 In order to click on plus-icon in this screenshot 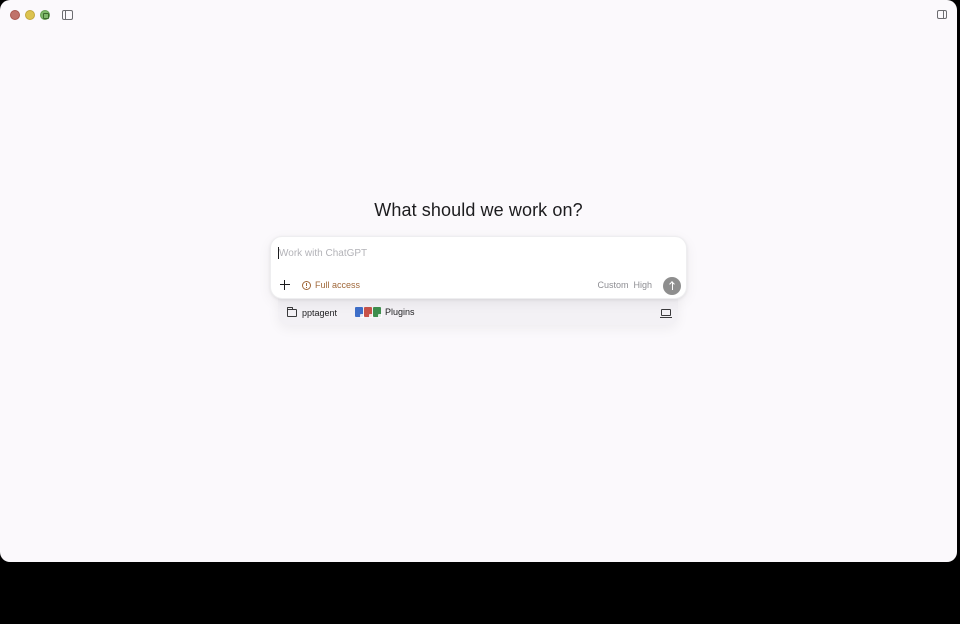, I will do `click(285, 285)`.